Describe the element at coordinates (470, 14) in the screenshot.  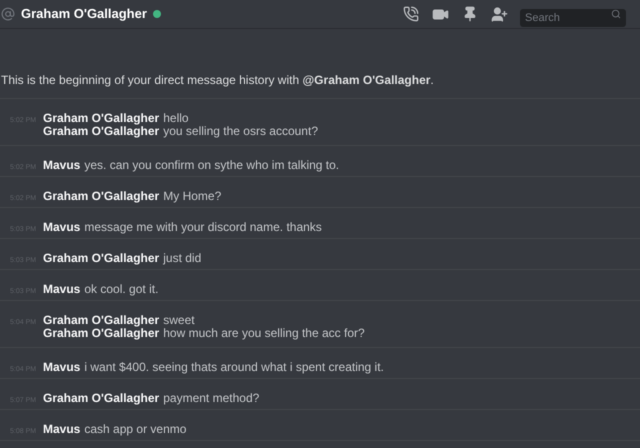
I see `pin-icon` at that location.